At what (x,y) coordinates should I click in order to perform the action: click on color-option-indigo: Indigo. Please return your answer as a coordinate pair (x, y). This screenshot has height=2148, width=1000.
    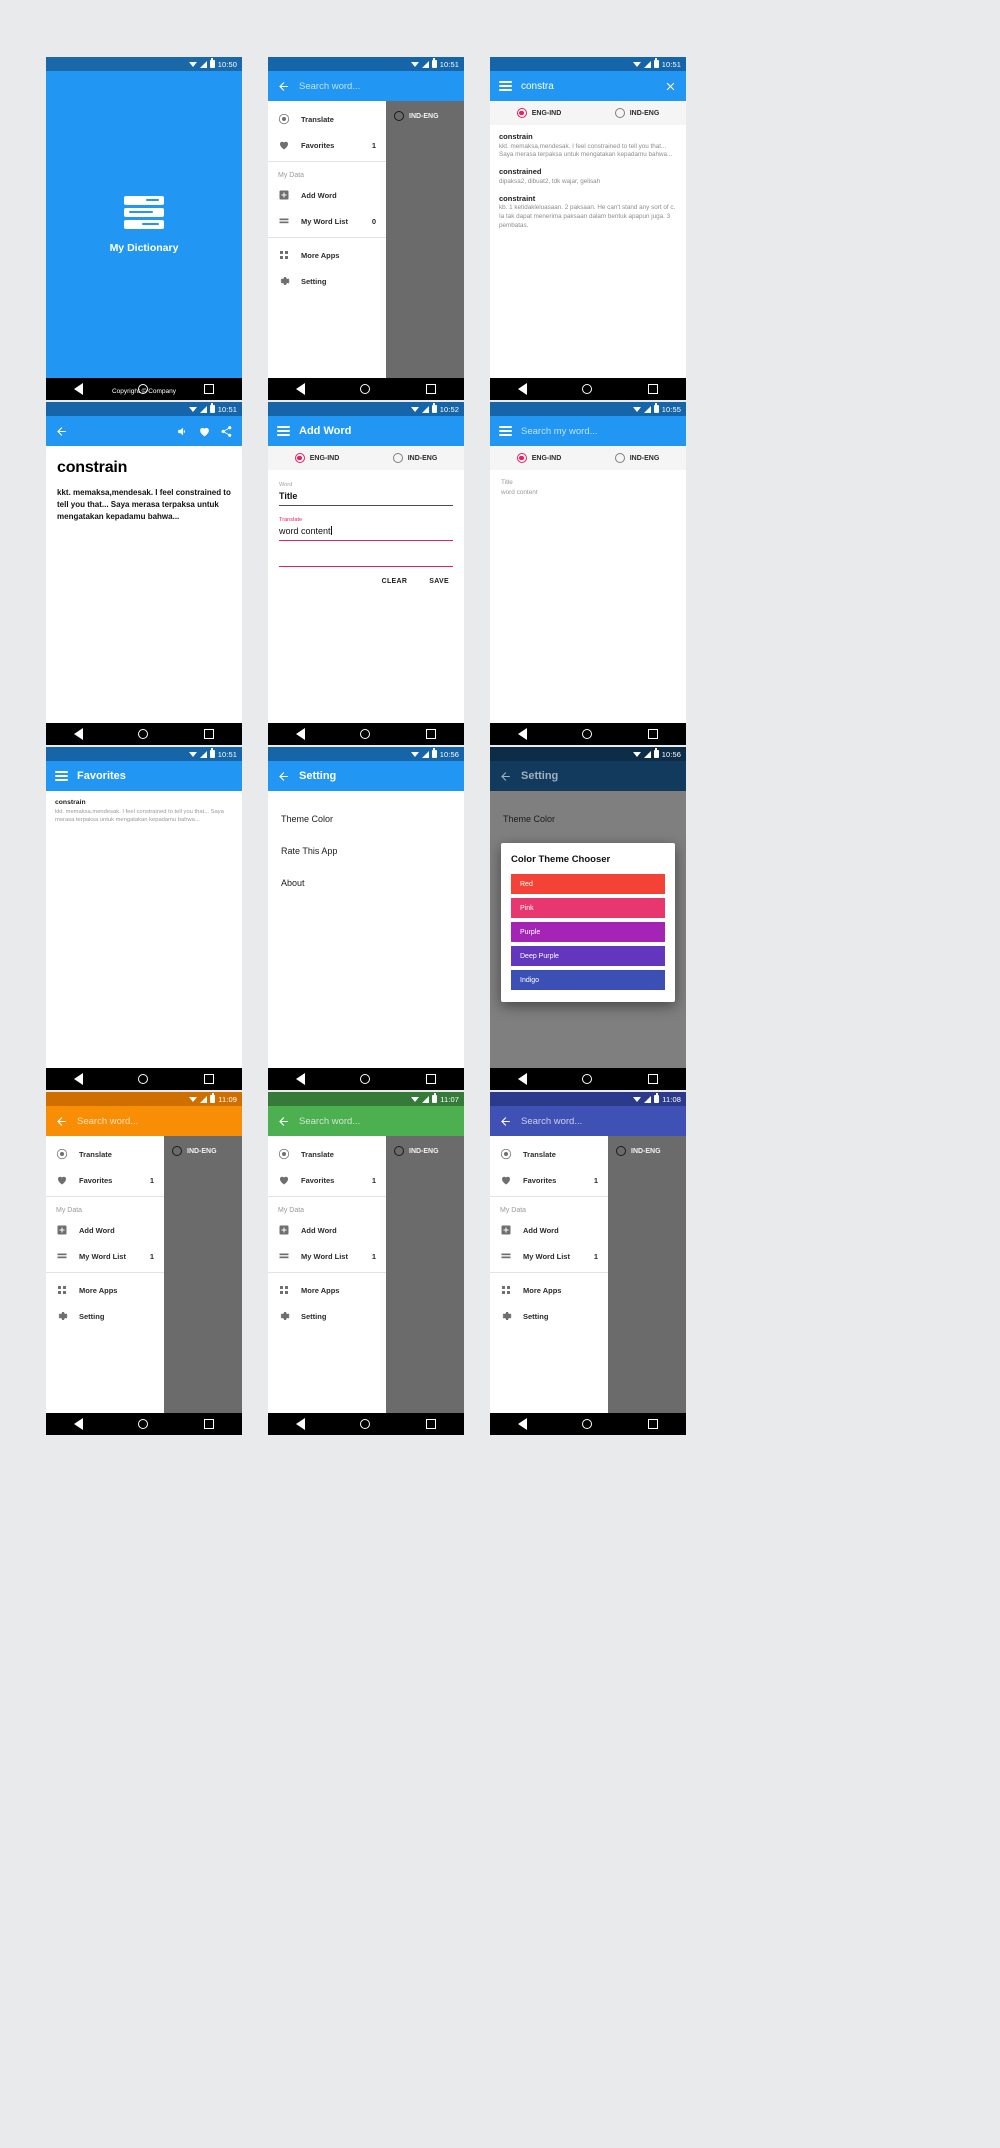
    Looking at the image, I should click on (588, 980).